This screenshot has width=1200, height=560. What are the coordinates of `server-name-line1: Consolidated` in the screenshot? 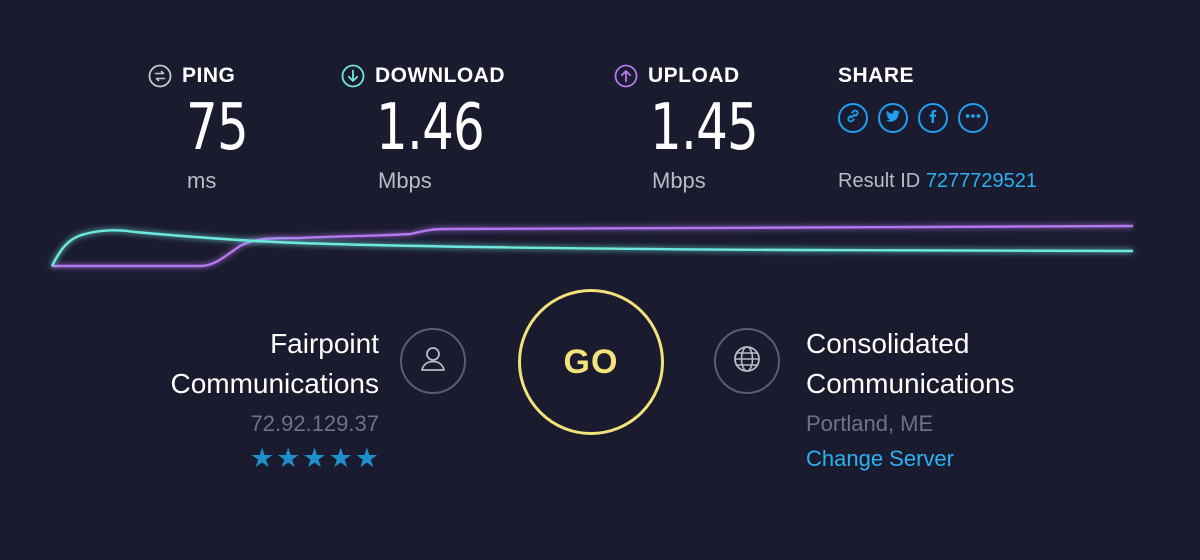 It's located at (888, 343).